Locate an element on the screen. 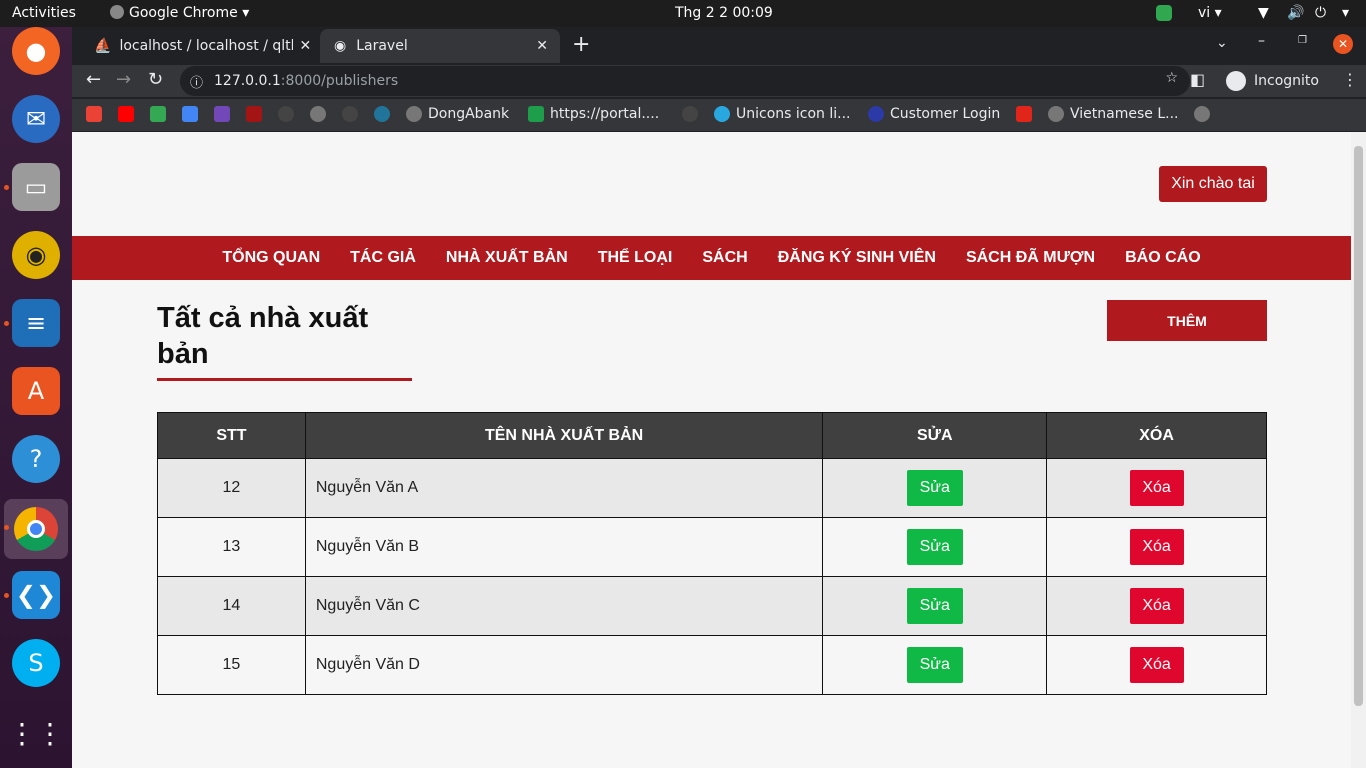 The height and width of the screenshot is (768, 1366). power-icon: ⏻ is located at coordinates (1320, 13).